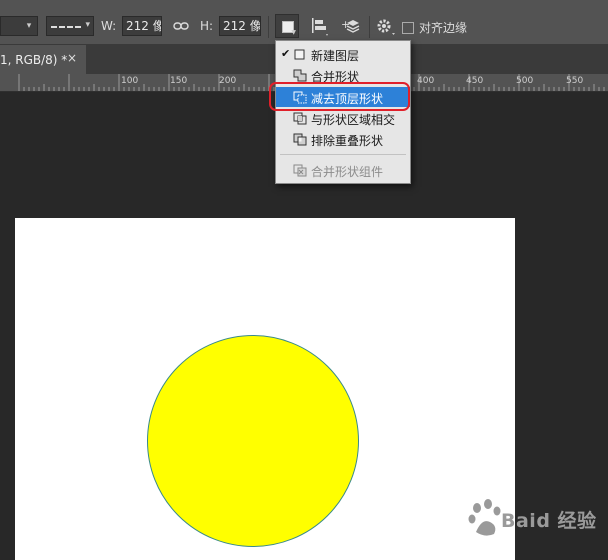 This screenshot has width=608, height=560. I want to click on menu-item-label: 合并形状组件, so click(347, 172).